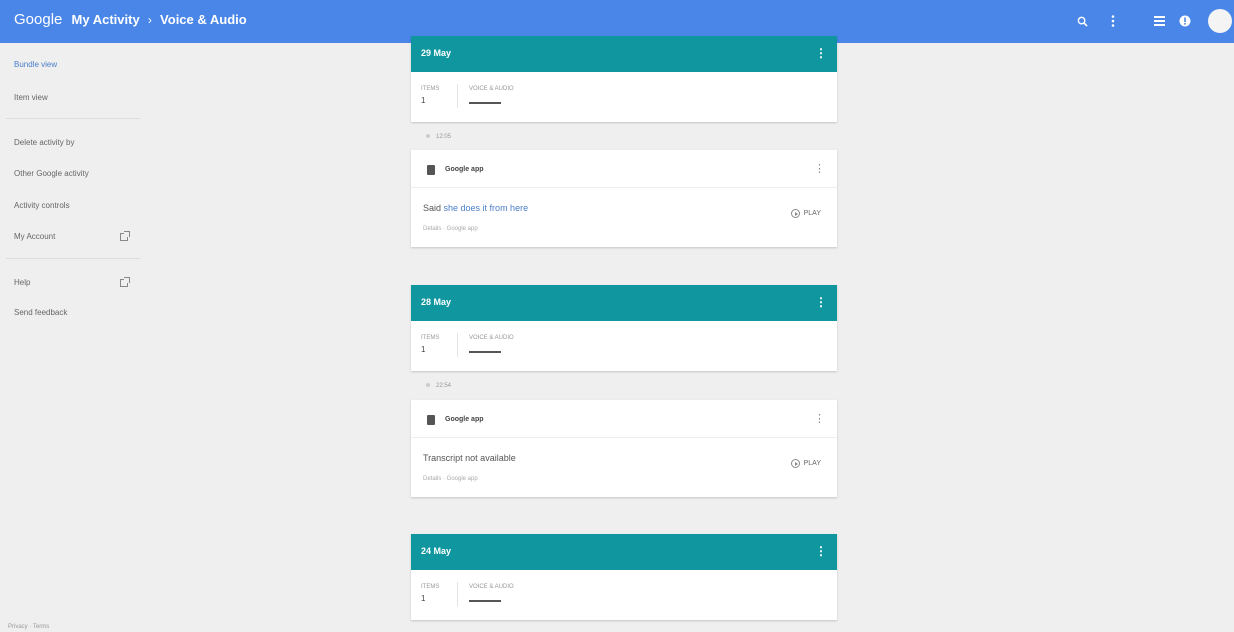 The image size is (1234, 632). What do you see at coordinates (74, 281) in the screenshot?
I see `sidebar-item-help: Help` at bounding box center [74, 281].